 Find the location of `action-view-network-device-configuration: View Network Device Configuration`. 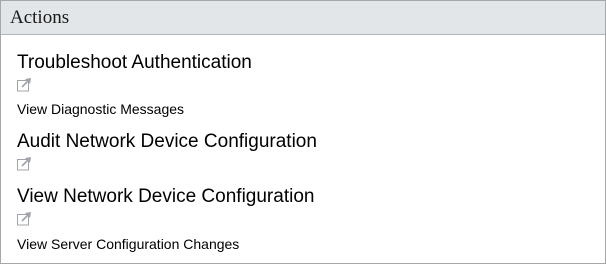

action-view-network-device-configuration: View Network Device Configuration is located at coordinates (165, 197).